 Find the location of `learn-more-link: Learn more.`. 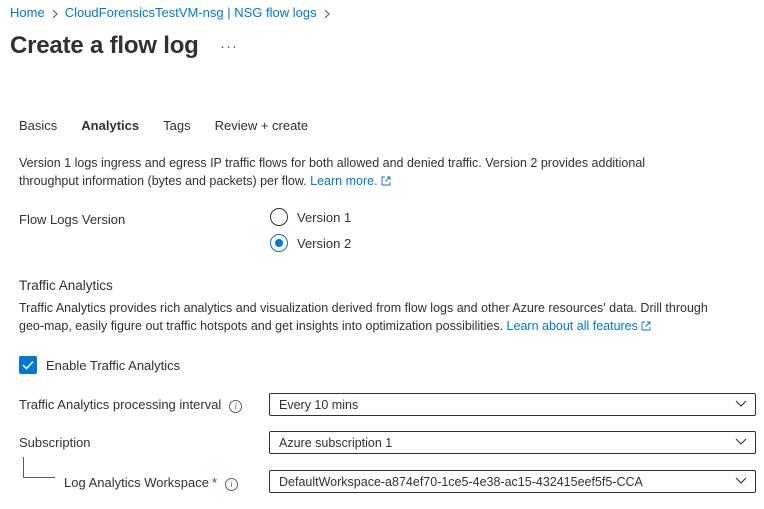

learn-more-link: Learn more. is located at coordinates (350, 181).